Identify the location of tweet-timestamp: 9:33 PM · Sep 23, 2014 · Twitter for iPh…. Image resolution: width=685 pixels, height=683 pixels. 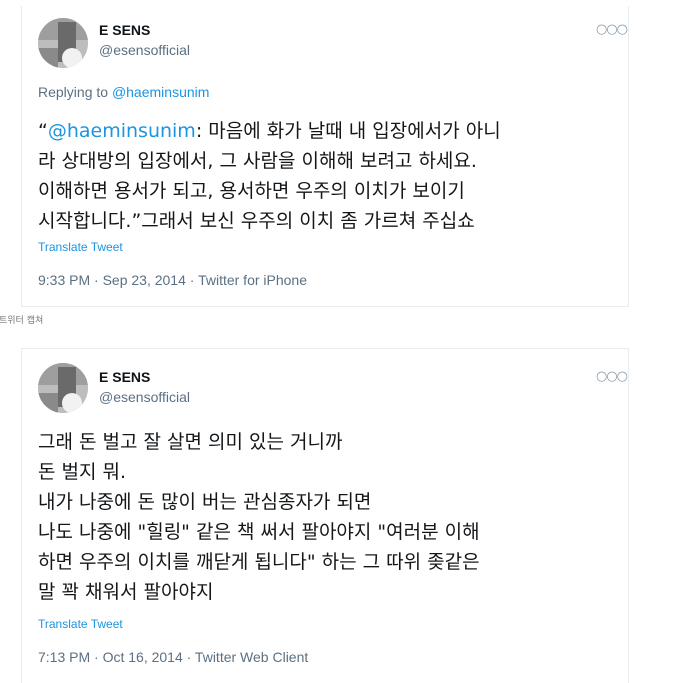
(172, 280).